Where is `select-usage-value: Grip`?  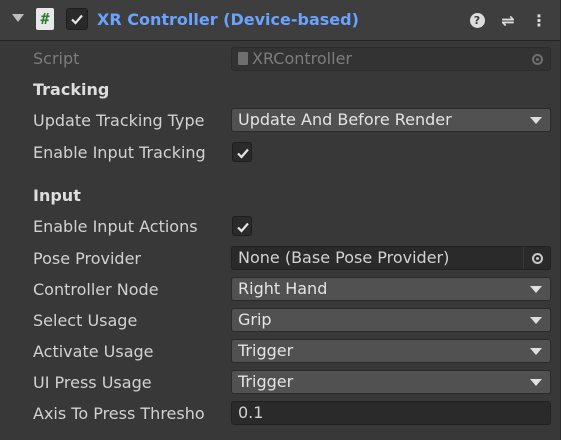 select-usage-value: Grip is located at coordinates (255, 319).